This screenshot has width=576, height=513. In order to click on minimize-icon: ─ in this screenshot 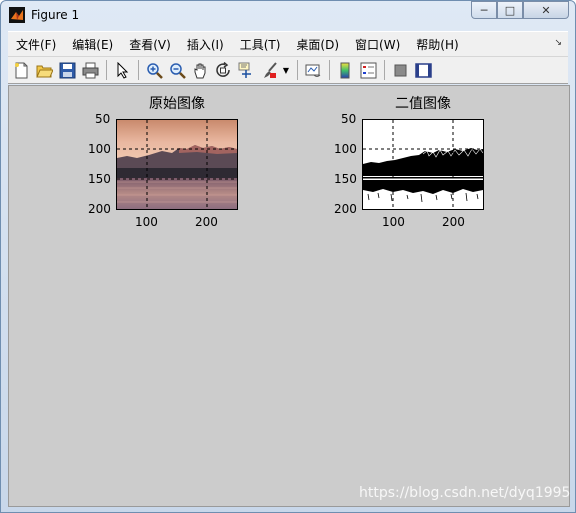, I will do `click(484, 10)`.